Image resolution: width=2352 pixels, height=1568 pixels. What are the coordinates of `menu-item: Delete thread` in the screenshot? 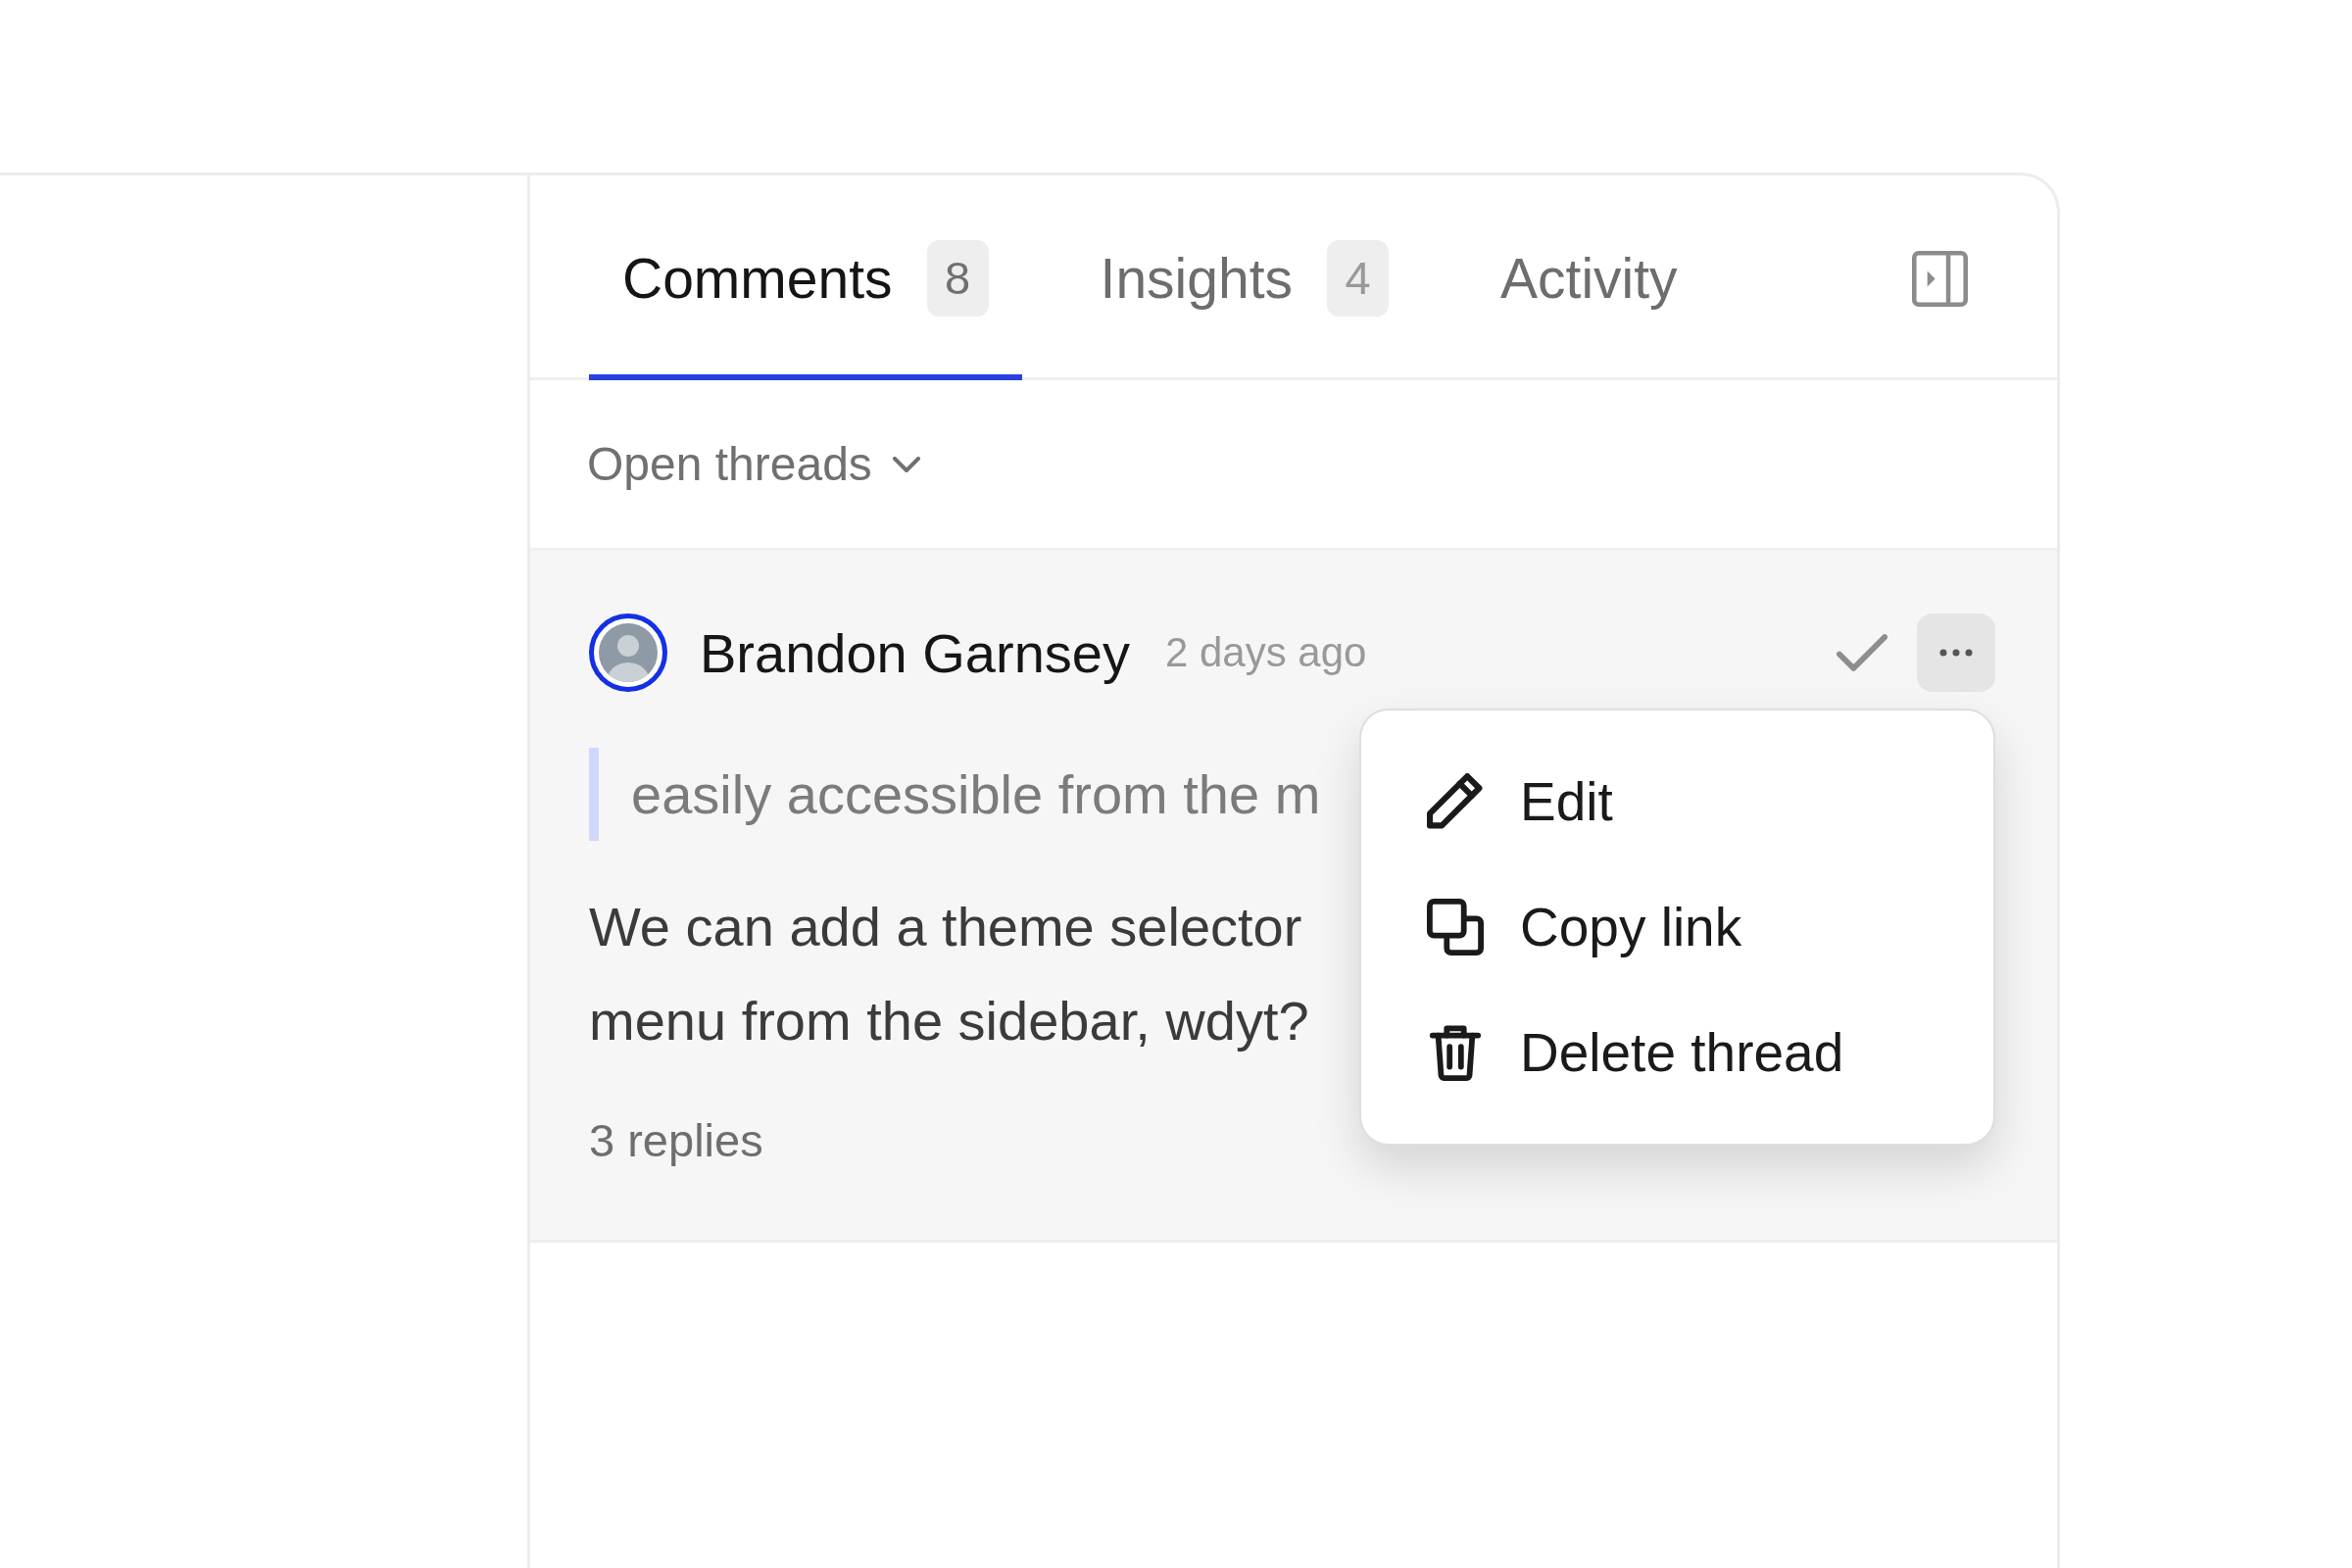 It's located at (1677, 1052).